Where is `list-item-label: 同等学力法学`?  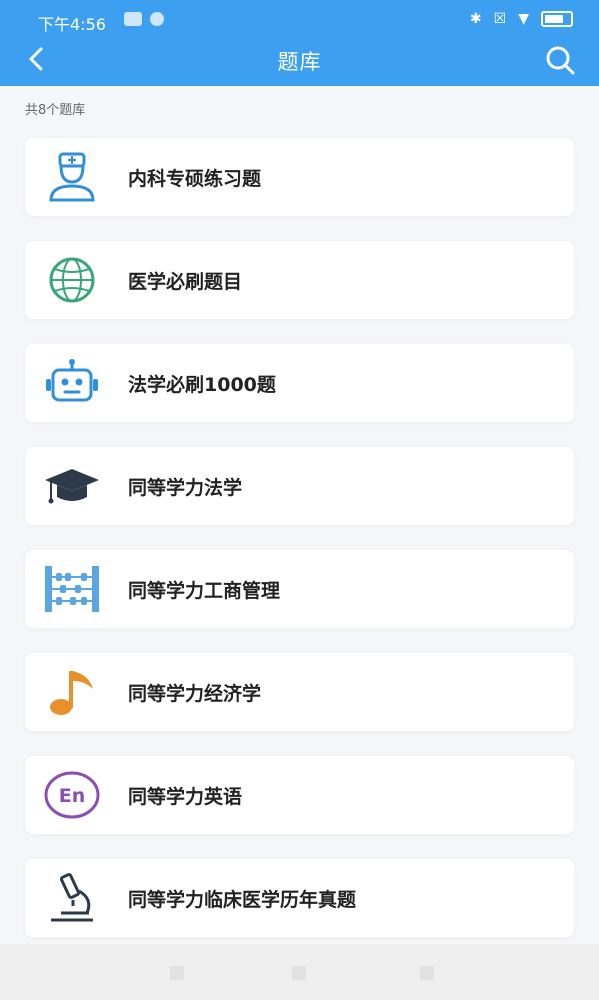 list-item-label: 同等学力法学 is located at coordinates (185, 488).